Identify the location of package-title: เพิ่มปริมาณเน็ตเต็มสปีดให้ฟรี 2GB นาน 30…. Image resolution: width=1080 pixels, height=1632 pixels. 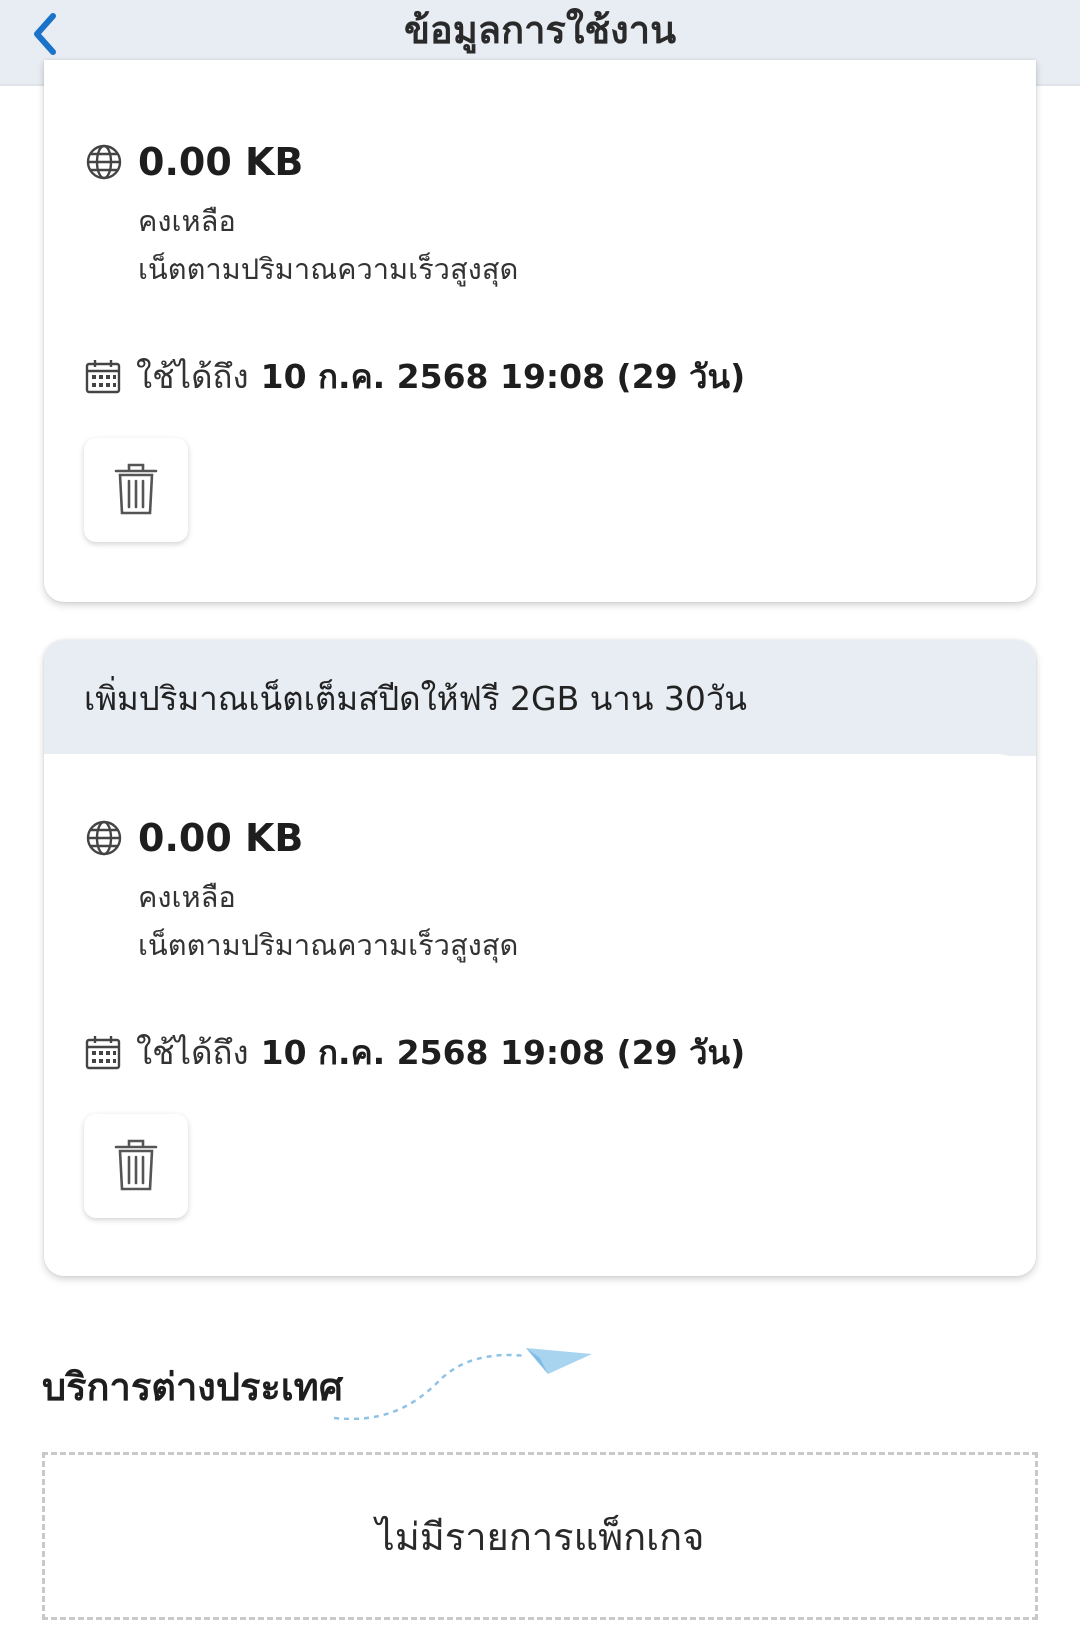
(540, 698).